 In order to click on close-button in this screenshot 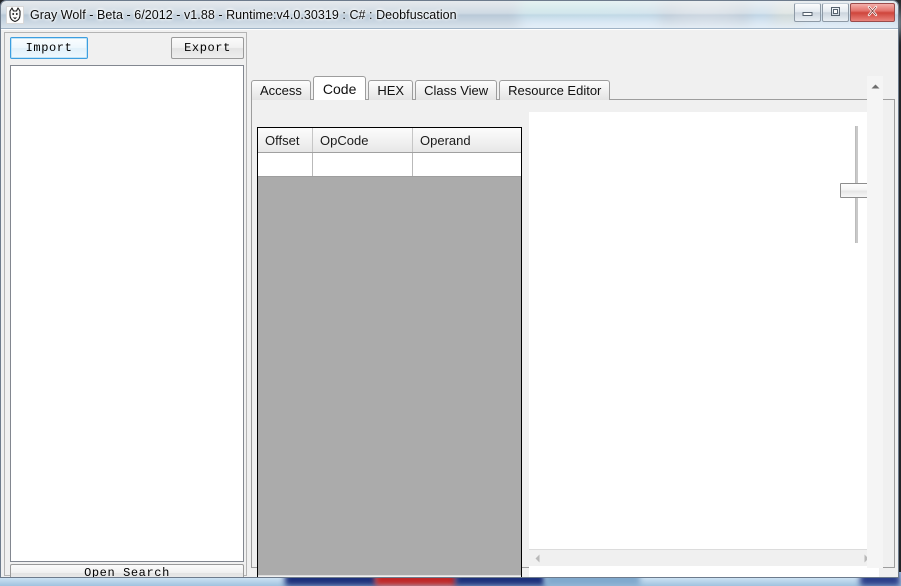, I will do `click(872, 12)`.